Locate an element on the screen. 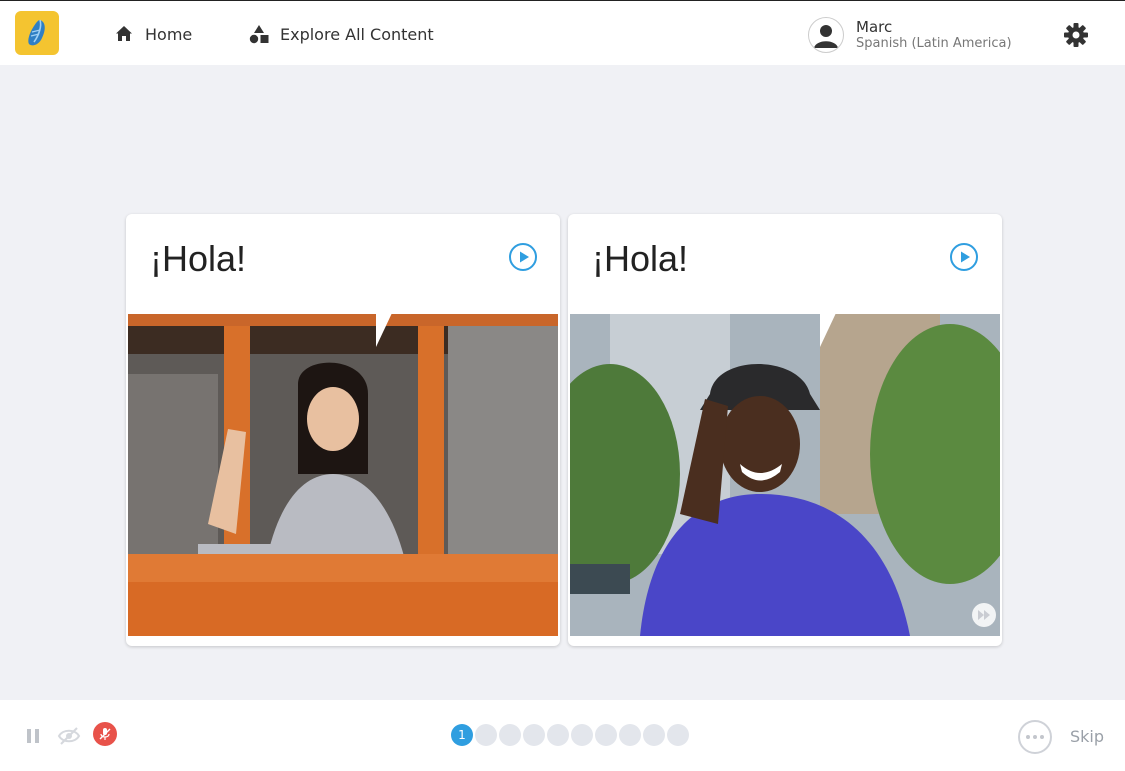 Image resolution: width=1125 pixels, height=771 pixels. settings-button is located at coordinates (1076, 35).